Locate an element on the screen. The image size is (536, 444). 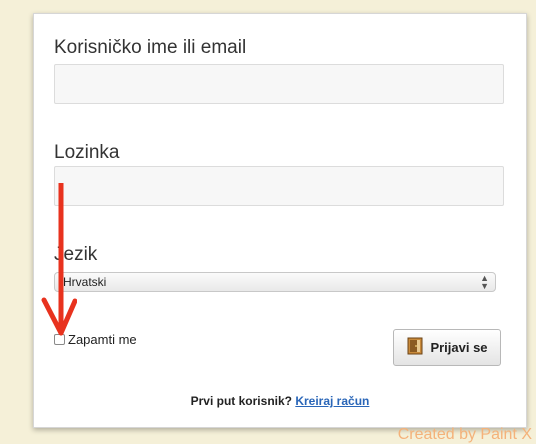
language-select: Hrvatski ▲ ▼ is located at coordinates (275, 282).